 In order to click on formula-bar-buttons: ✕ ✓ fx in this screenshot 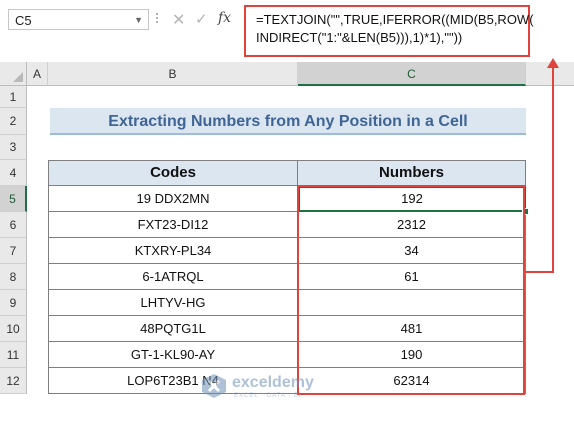, I will do `click(203, 20)`.